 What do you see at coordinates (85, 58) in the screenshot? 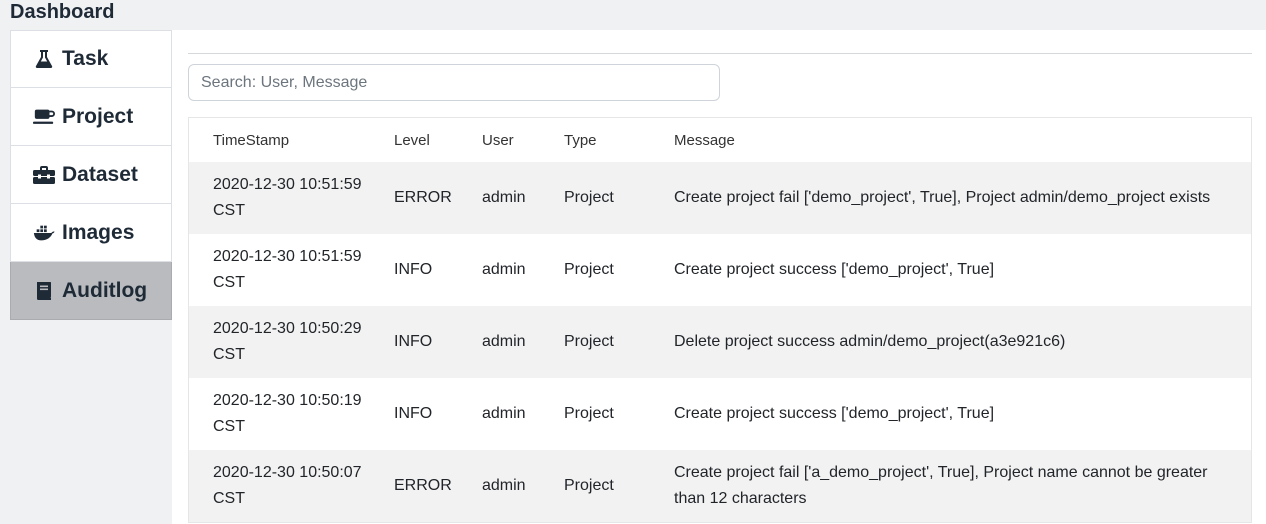
I see `sidebar-item-label: Task` at bounding box center [85, 58].